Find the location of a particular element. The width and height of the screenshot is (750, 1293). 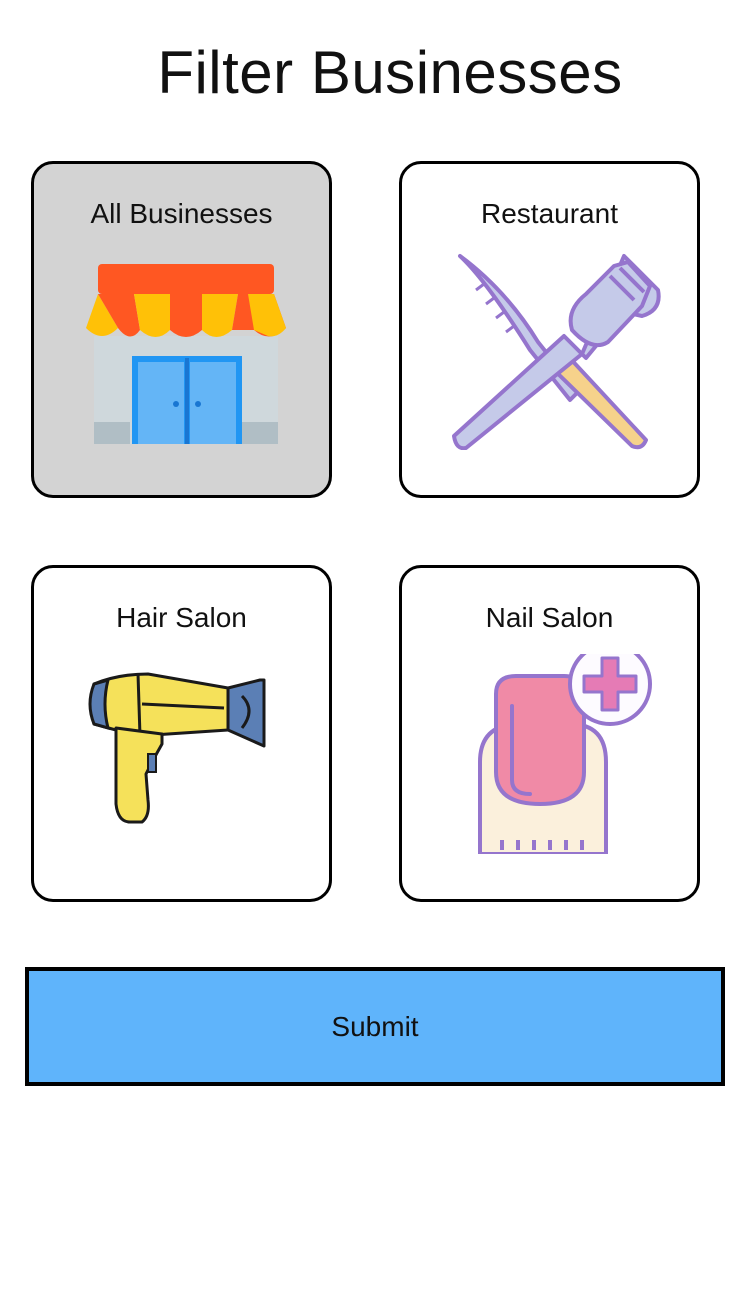

category-card-restaurant: Restaurant is located at coordinates (549, 329).